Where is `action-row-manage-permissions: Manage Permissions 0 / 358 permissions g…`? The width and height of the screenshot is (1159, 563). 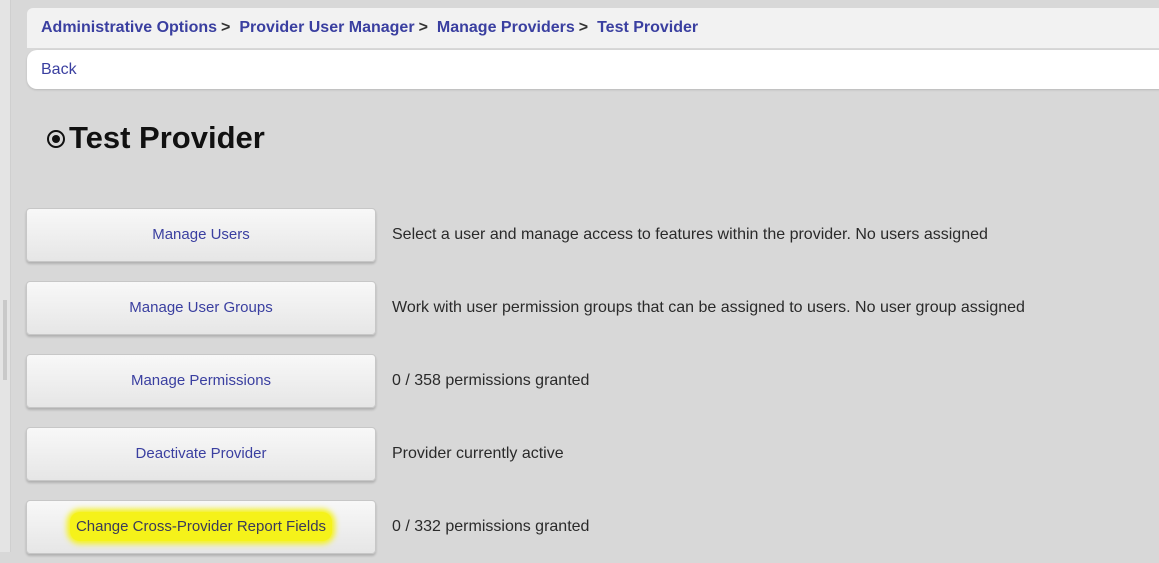 action-row-manage-permissions: Manage Permissions 0 / 358 permissions g… is located at coordinates (525, 380).